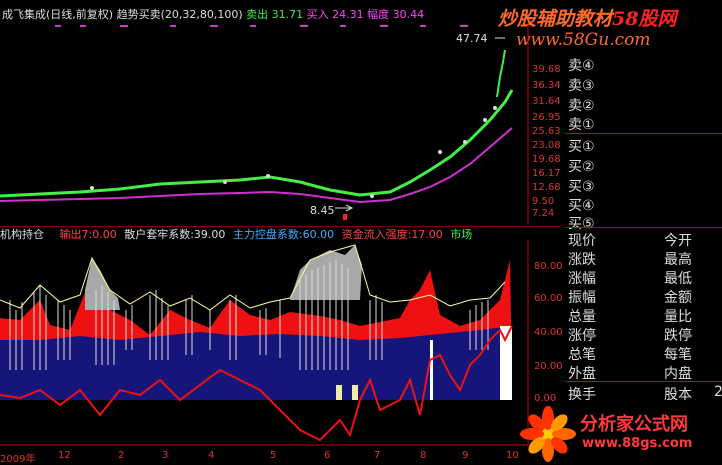  I want to click on flower-logo-icon, so click(548, 434).